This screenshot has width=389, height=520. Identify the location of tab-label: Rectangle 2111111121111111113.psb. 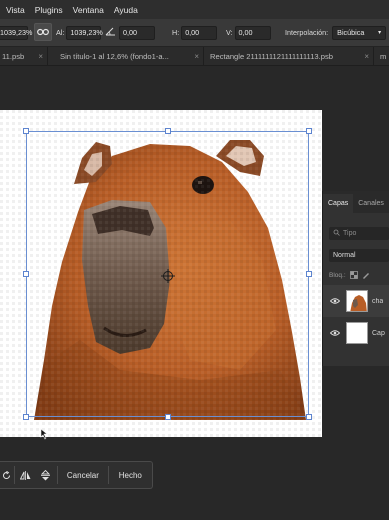
(272, 56).